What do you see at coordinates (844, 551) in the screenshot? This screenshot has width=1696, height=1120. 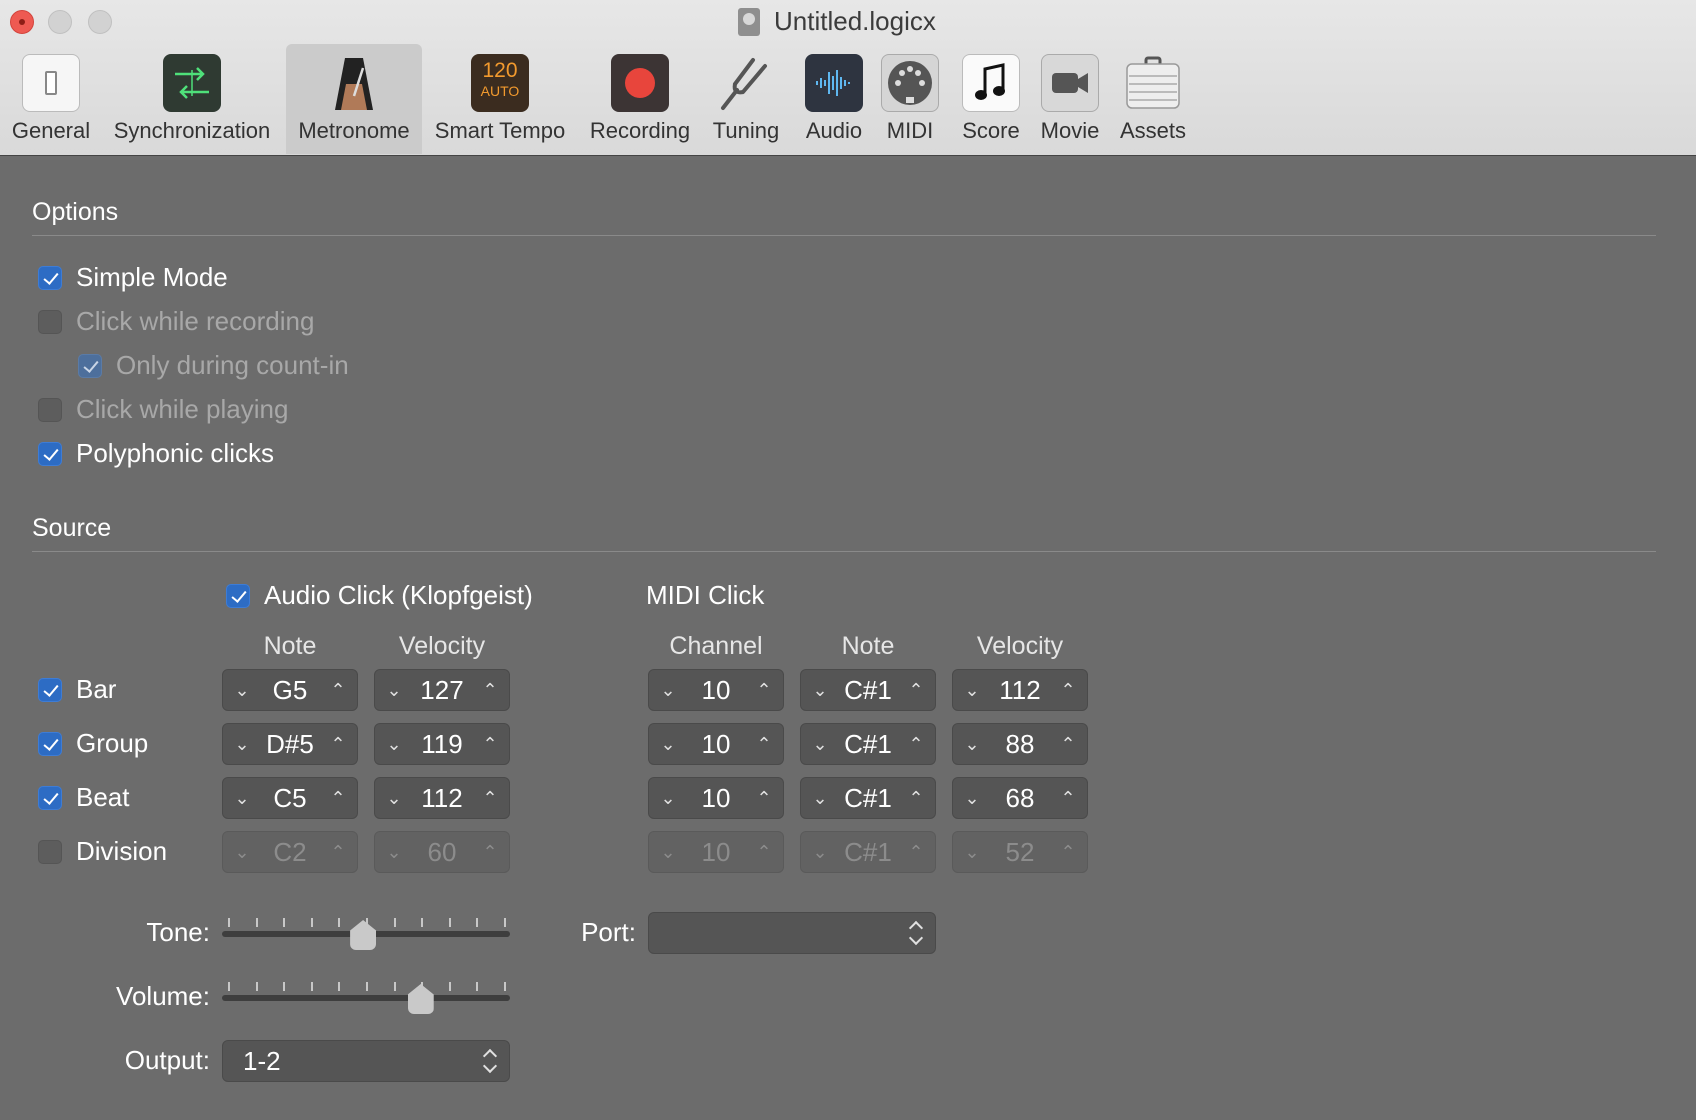 I see `source-divider` at bounding box center [844, 551].